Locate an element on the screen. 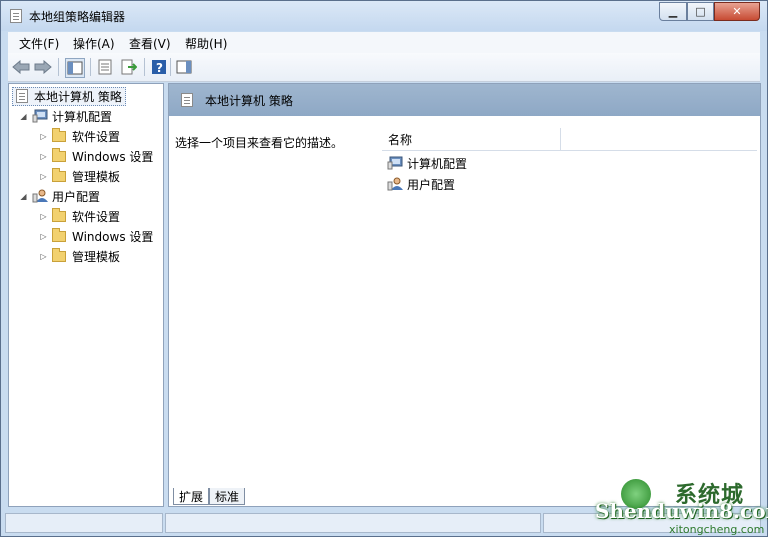  tab-extended: 扩展 is located at coordinates (191, 496).